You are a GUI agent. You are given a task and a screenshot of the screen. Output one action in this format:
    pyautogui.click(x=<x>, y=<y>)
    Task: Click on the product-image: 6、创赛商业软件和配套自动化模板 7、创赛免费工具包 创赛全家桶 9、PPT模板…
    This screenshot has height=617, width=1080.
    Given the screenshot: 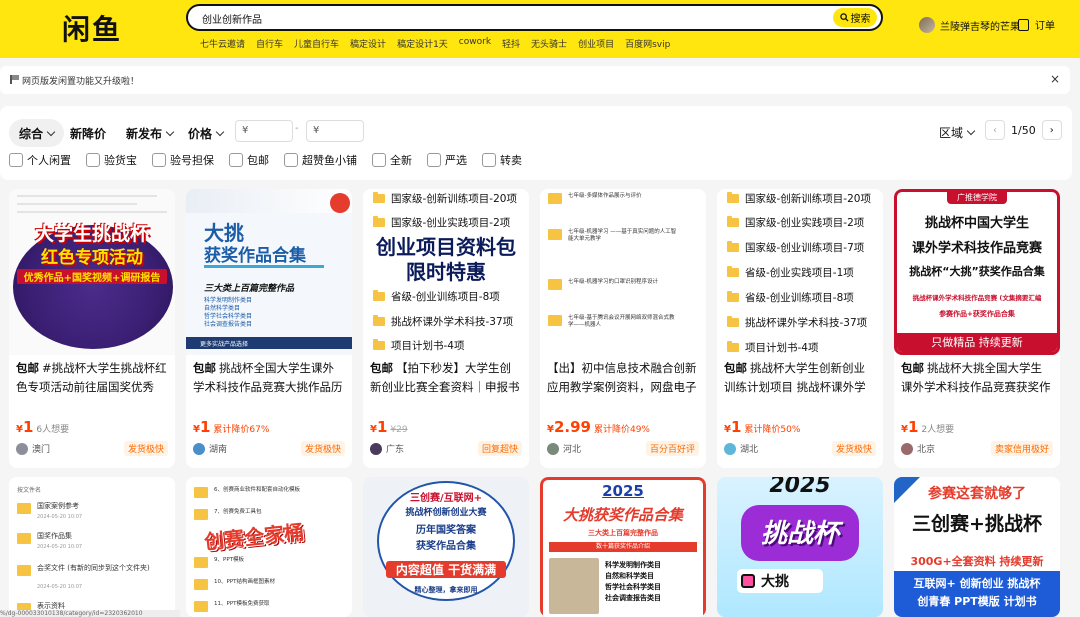 What is the action you would take?
    pyautogui.click(x=269, y=547)
    